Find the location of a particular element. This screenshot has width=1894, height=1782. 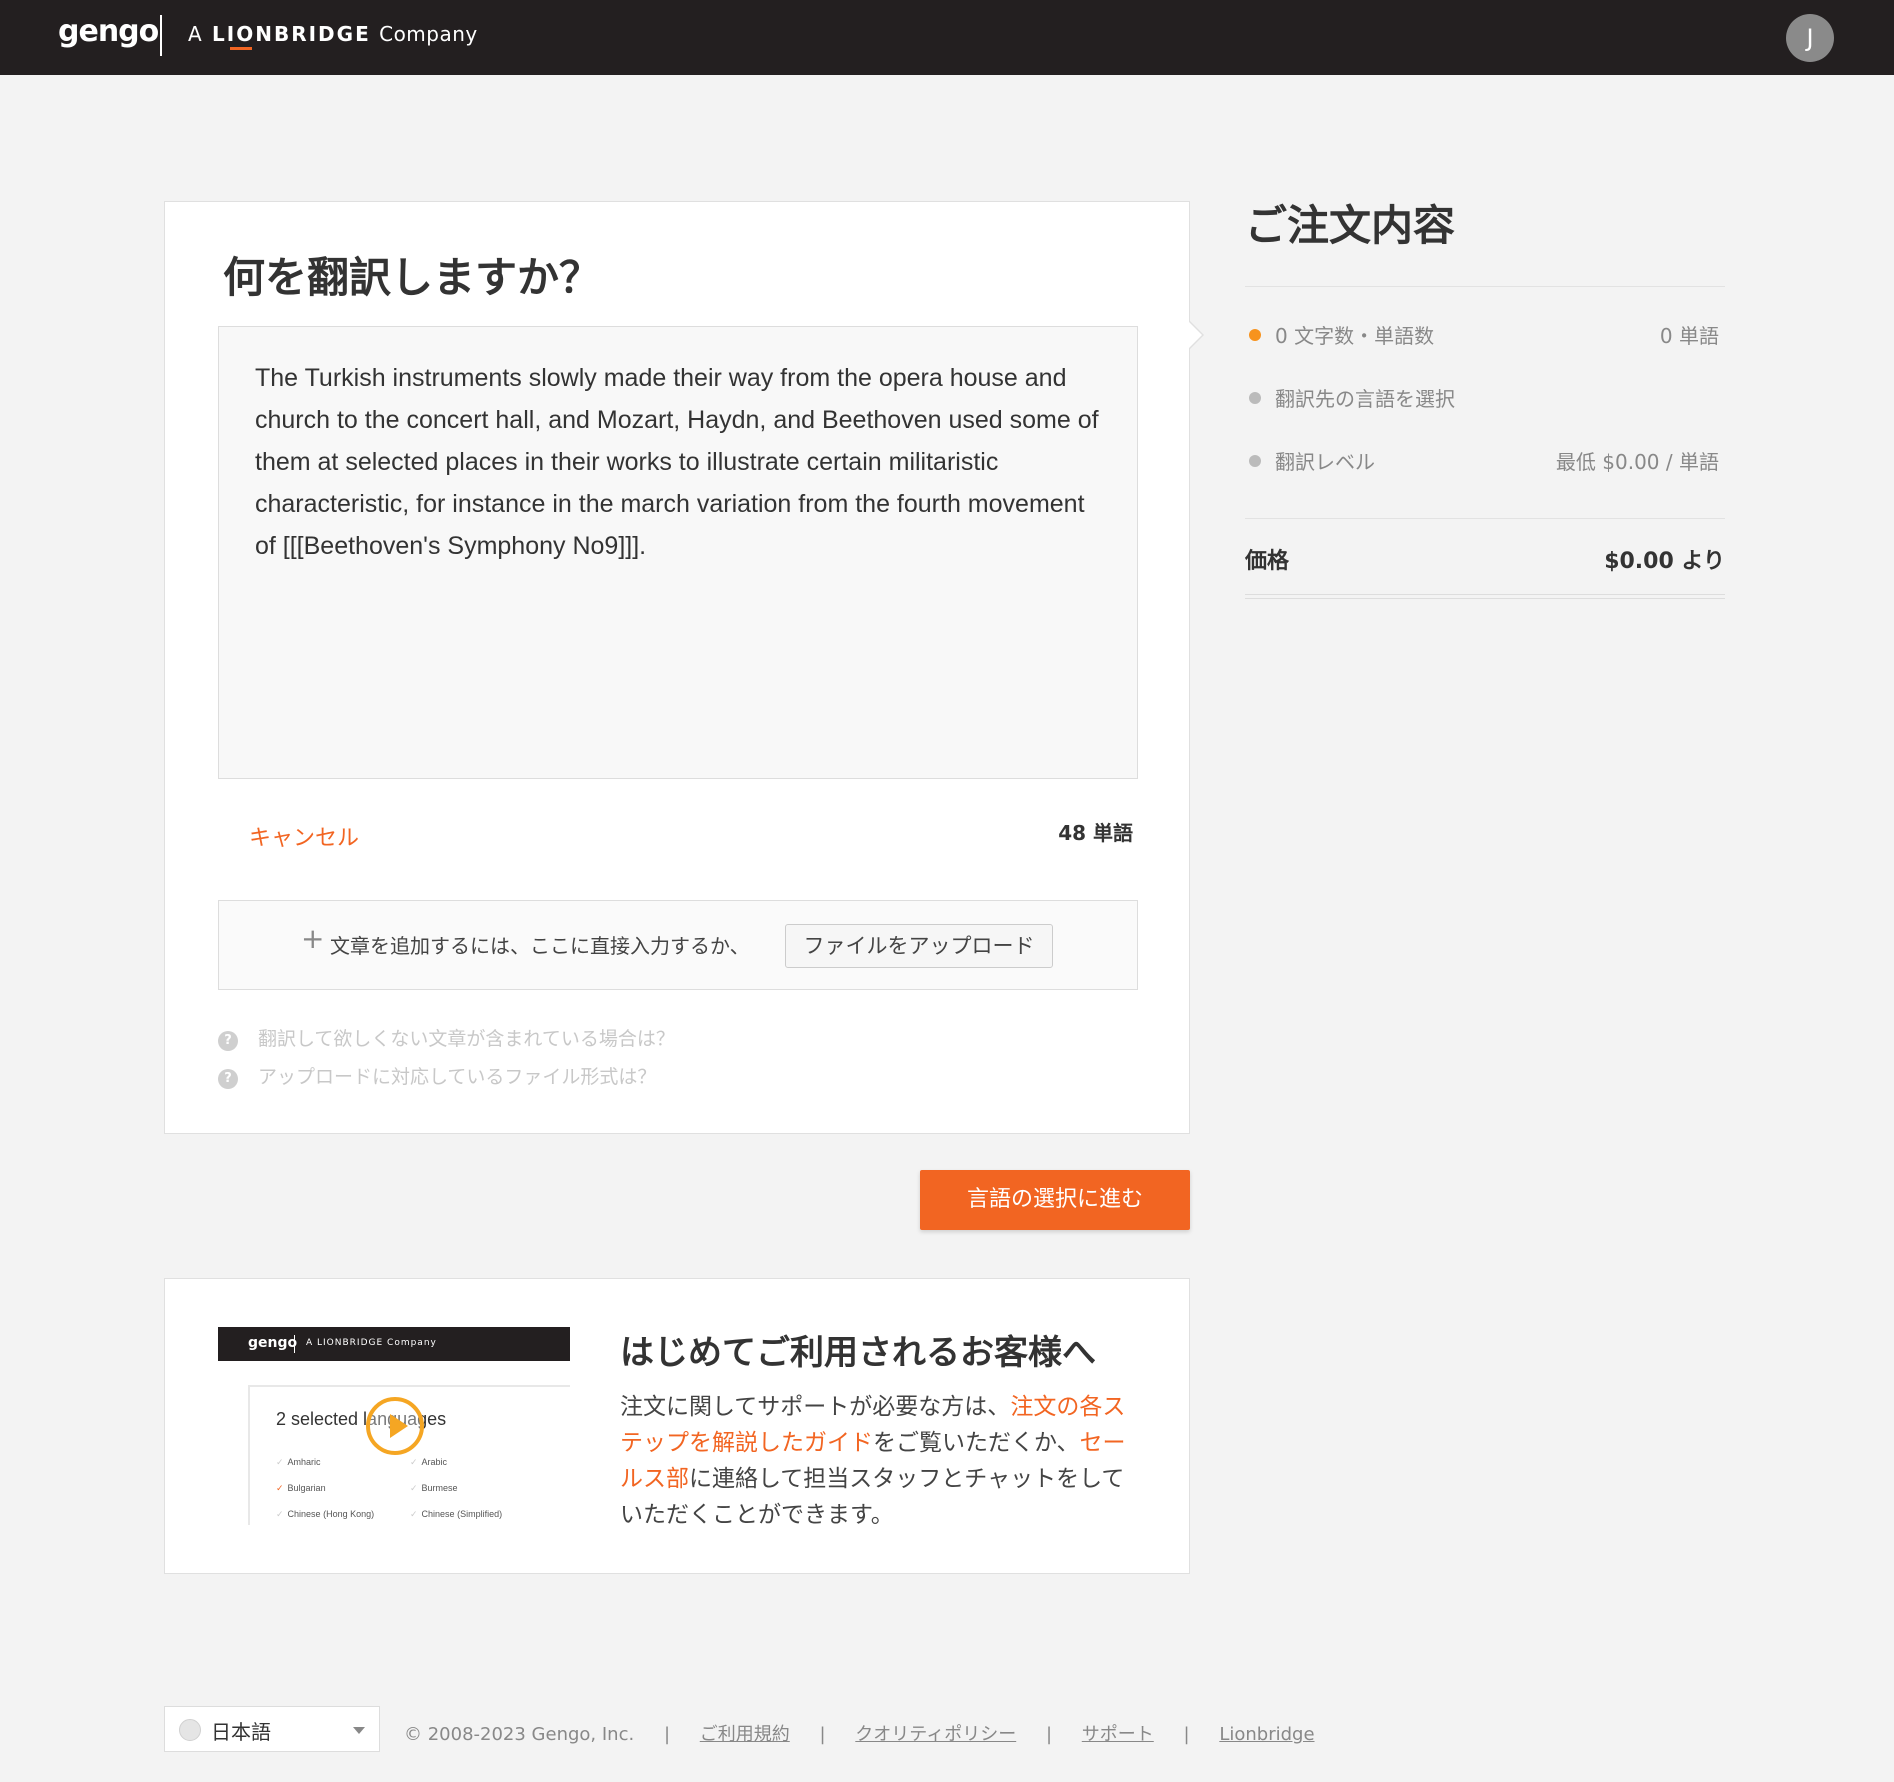

price-double-rule is located at coordinates (1485, 596).